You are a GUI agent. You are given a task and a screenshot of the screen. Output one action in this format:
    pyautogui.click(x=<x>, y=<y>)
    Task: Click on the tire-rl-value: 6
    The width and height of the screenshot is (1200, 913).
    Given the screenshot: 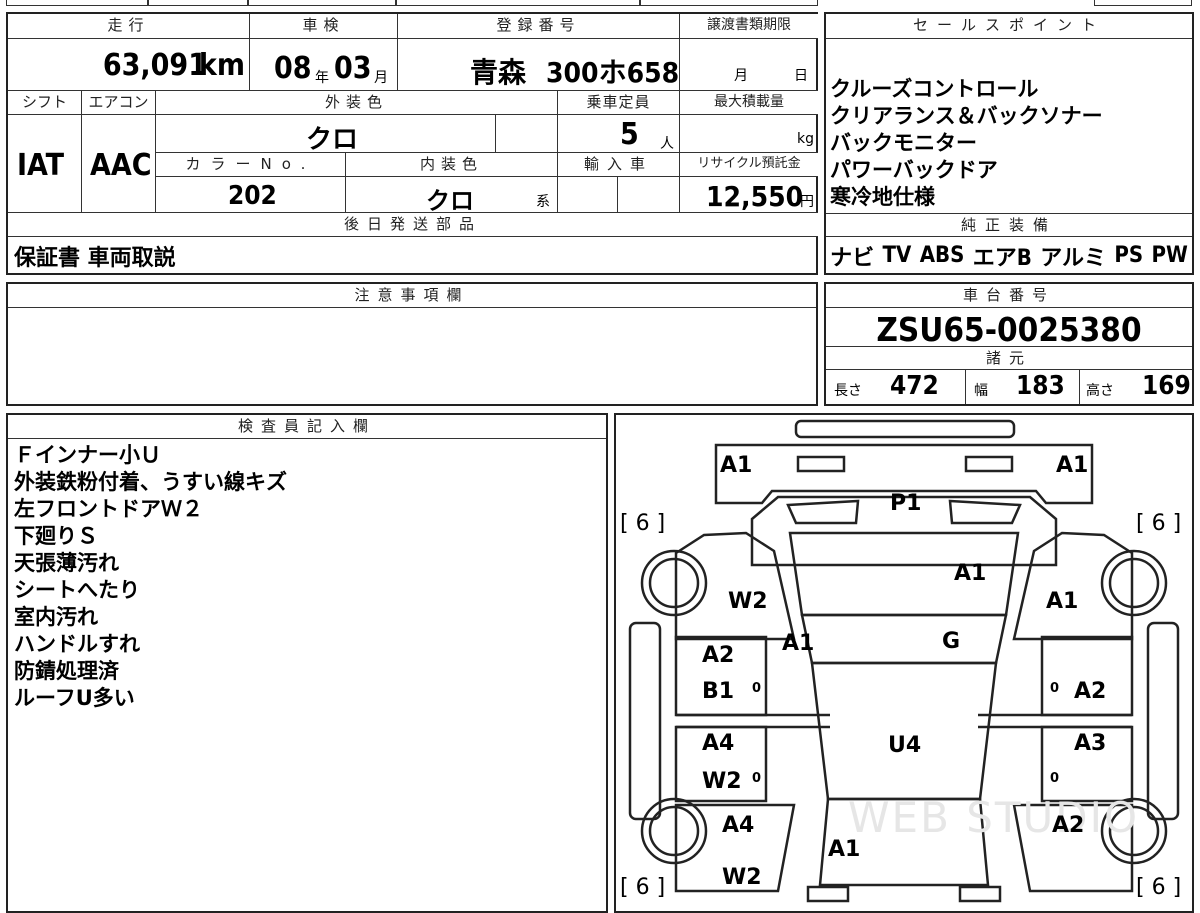 What is the action you would take?
    pyautogui.click(x=642, y=887)
    